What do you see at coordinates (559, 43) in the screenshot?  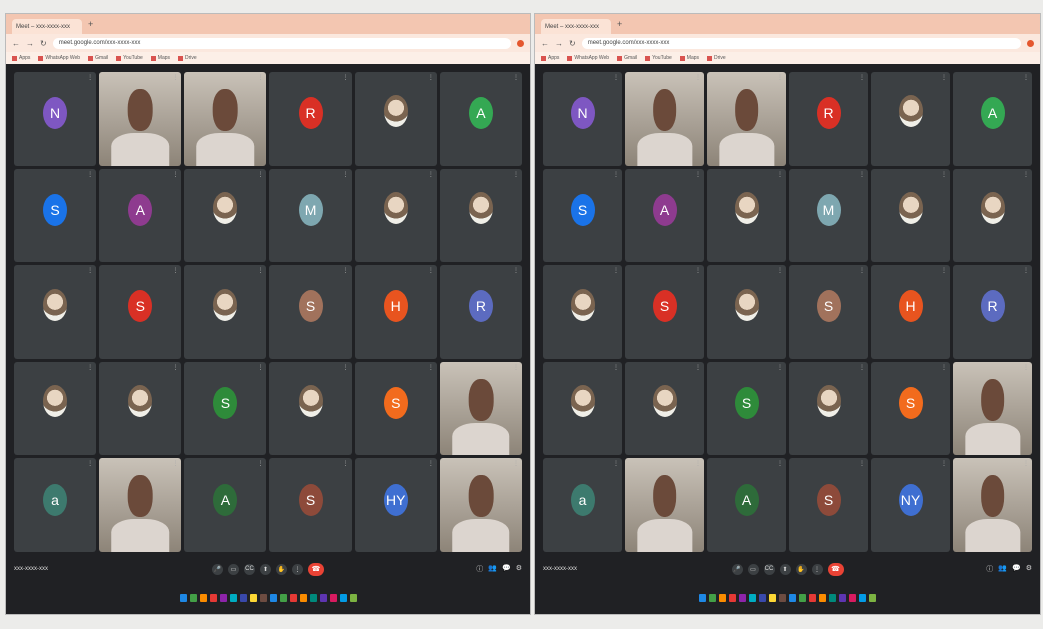 I see `forward-icon: →` at bounding box center [559, 43].